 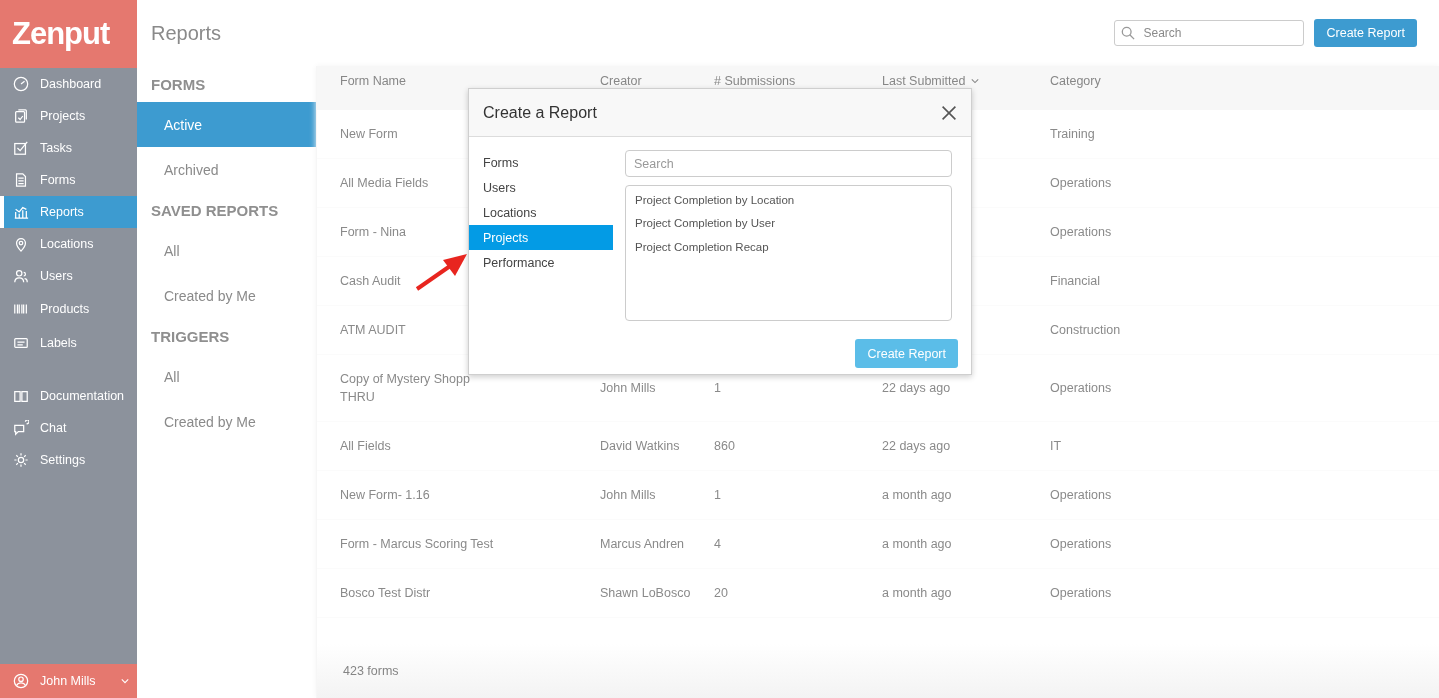 I want to click on chevron-down-icon, so click(x=124, y=681).